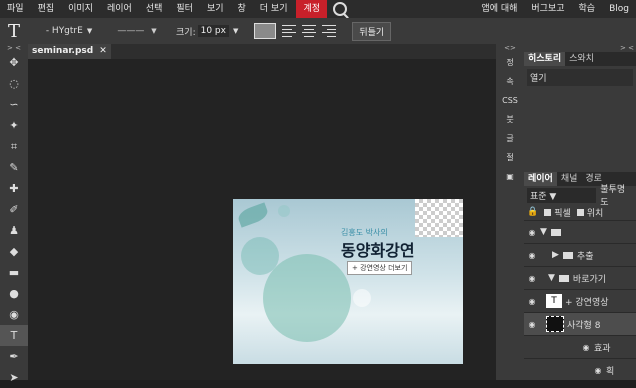  What do you see at coordinates (547, 9) in the screenshot?
I see `menu-bug-report: 버그보고` at bounding box center [547, 9].